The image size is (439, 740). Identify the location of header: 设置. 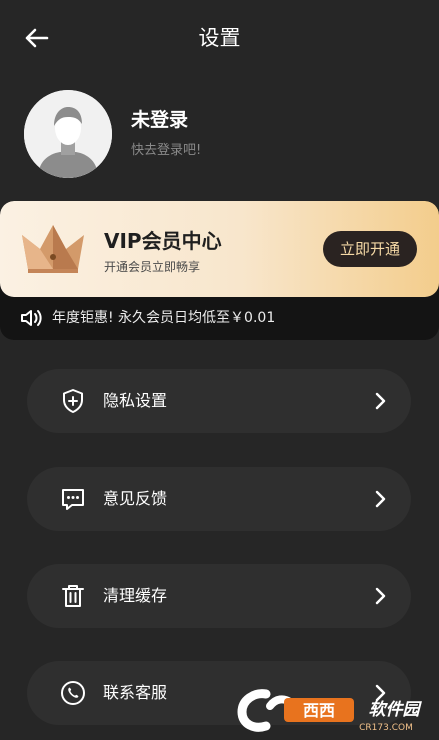
(219, 39).